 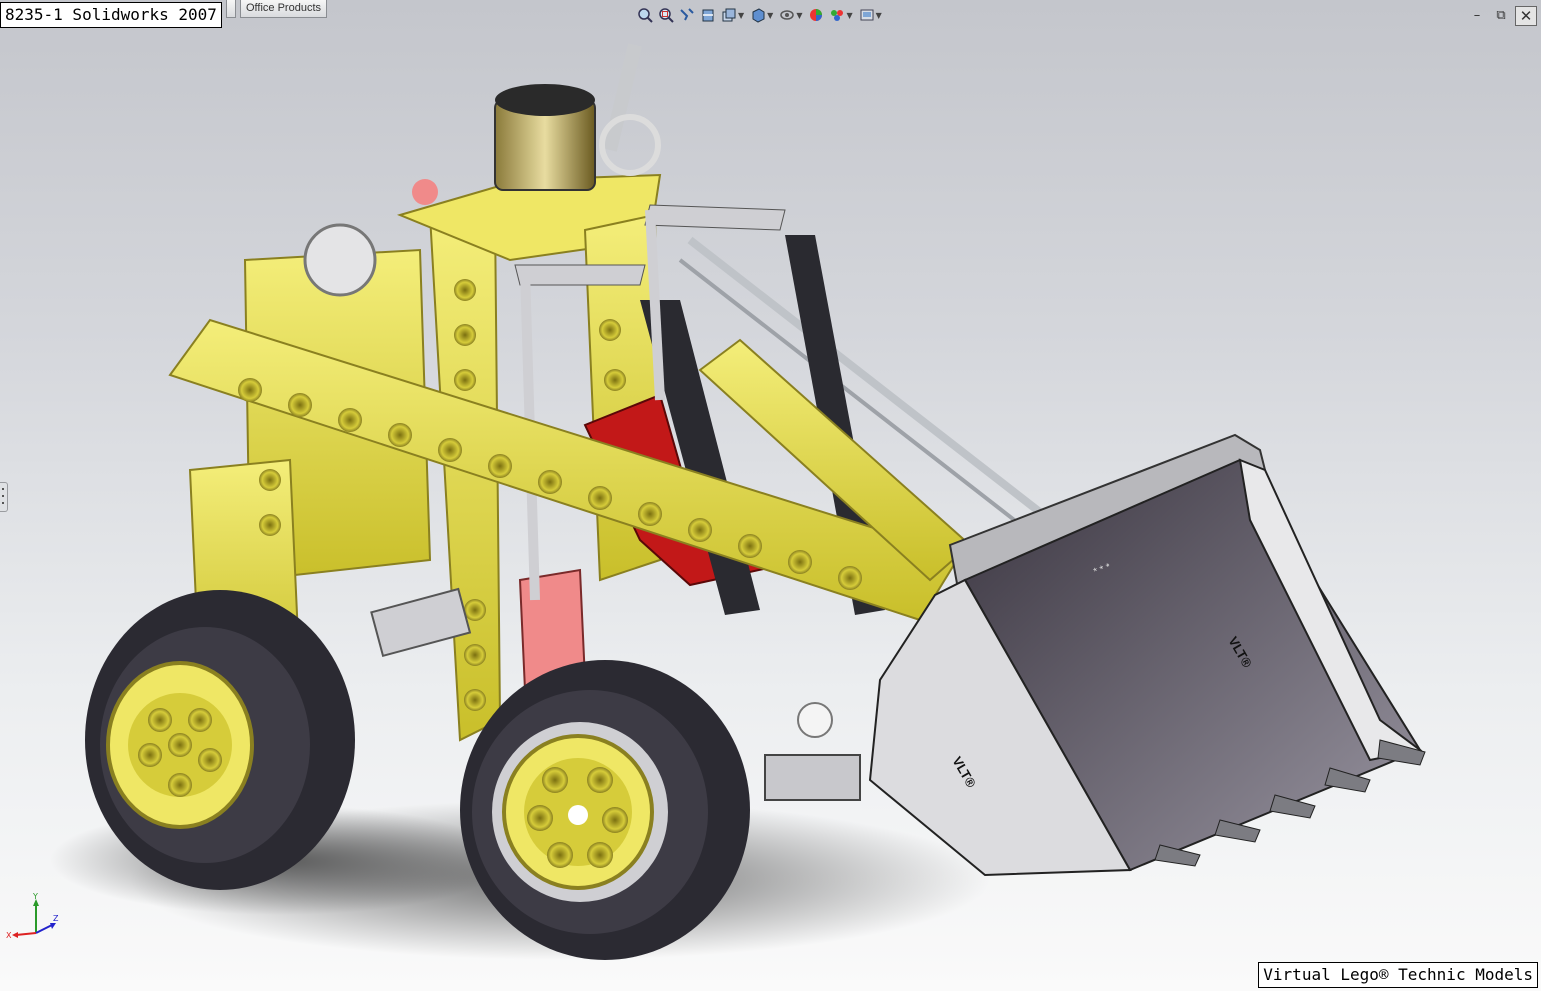 I want to click on previous-view-icon, so click(x=687, y=15).